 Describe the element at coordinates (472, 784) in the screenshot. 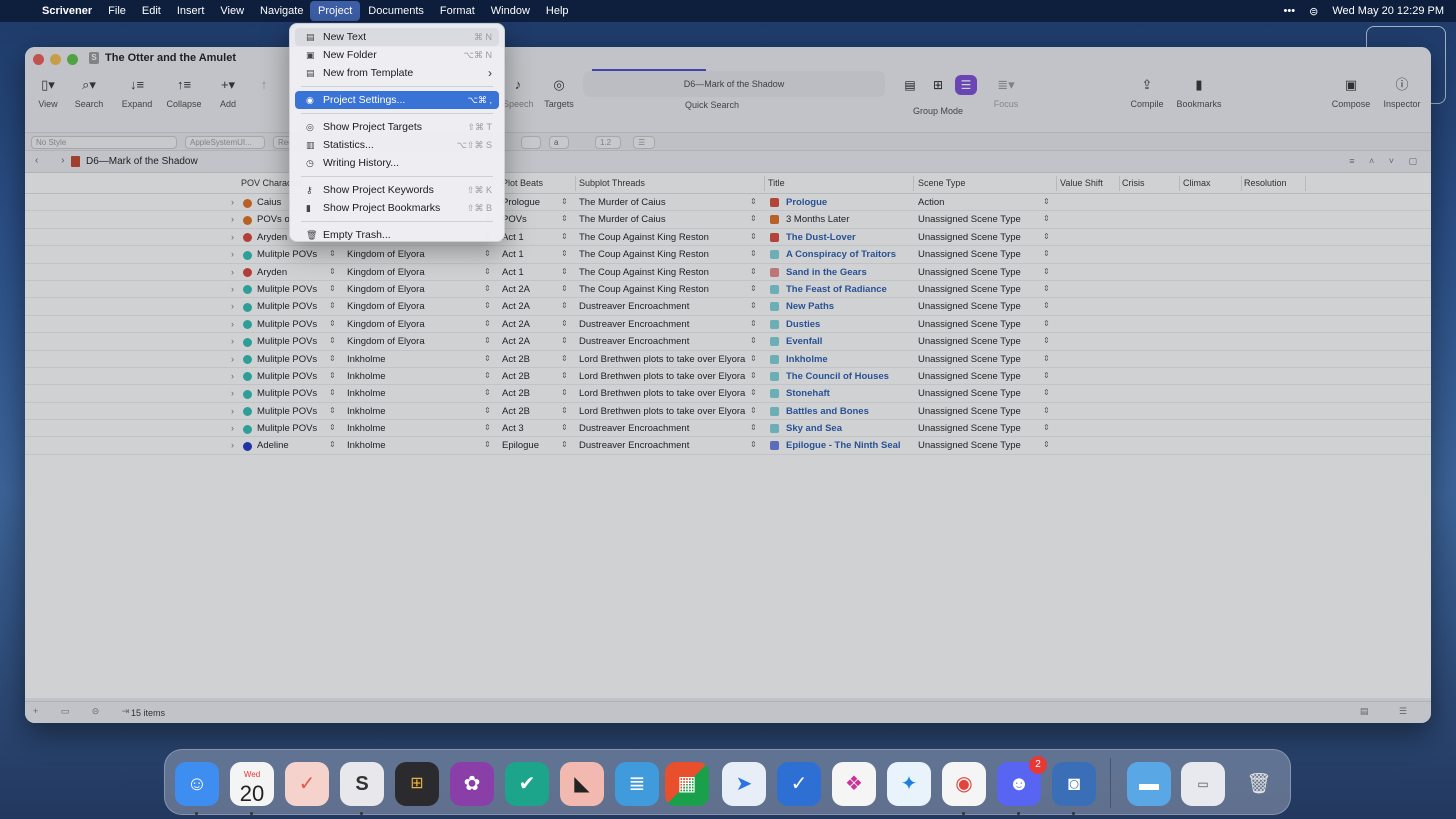

I see `flower-app-icon: ✿` at that location.